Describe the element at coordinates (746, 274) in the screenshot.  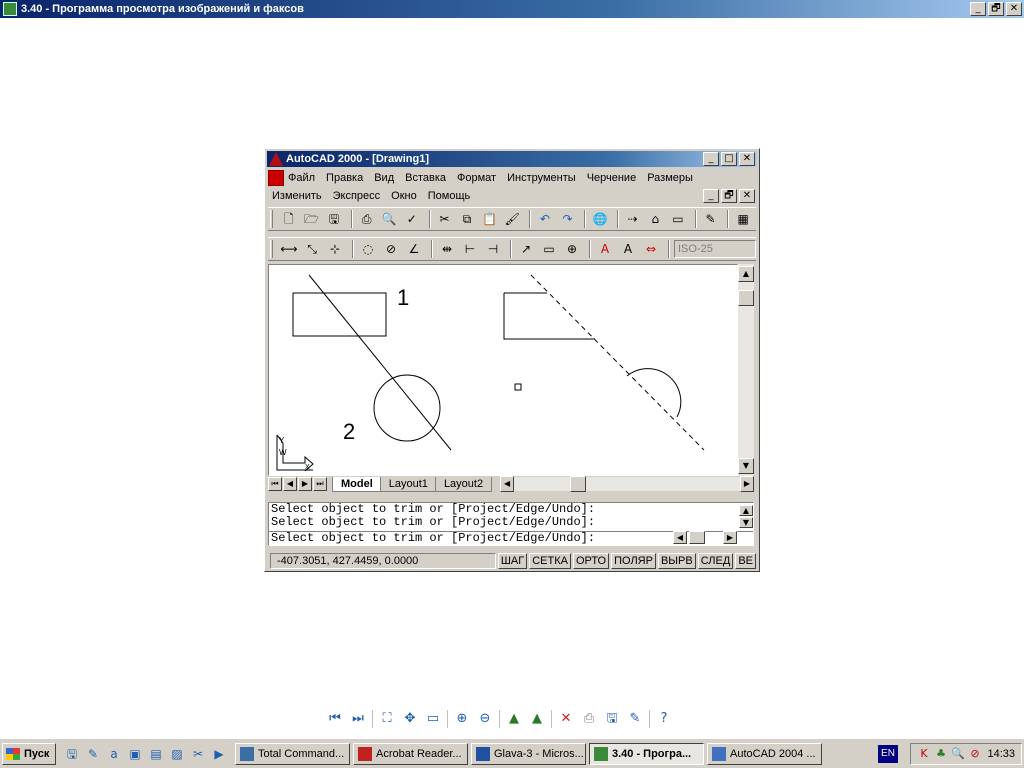
I see `scroll-up-button: ▲` at that location.